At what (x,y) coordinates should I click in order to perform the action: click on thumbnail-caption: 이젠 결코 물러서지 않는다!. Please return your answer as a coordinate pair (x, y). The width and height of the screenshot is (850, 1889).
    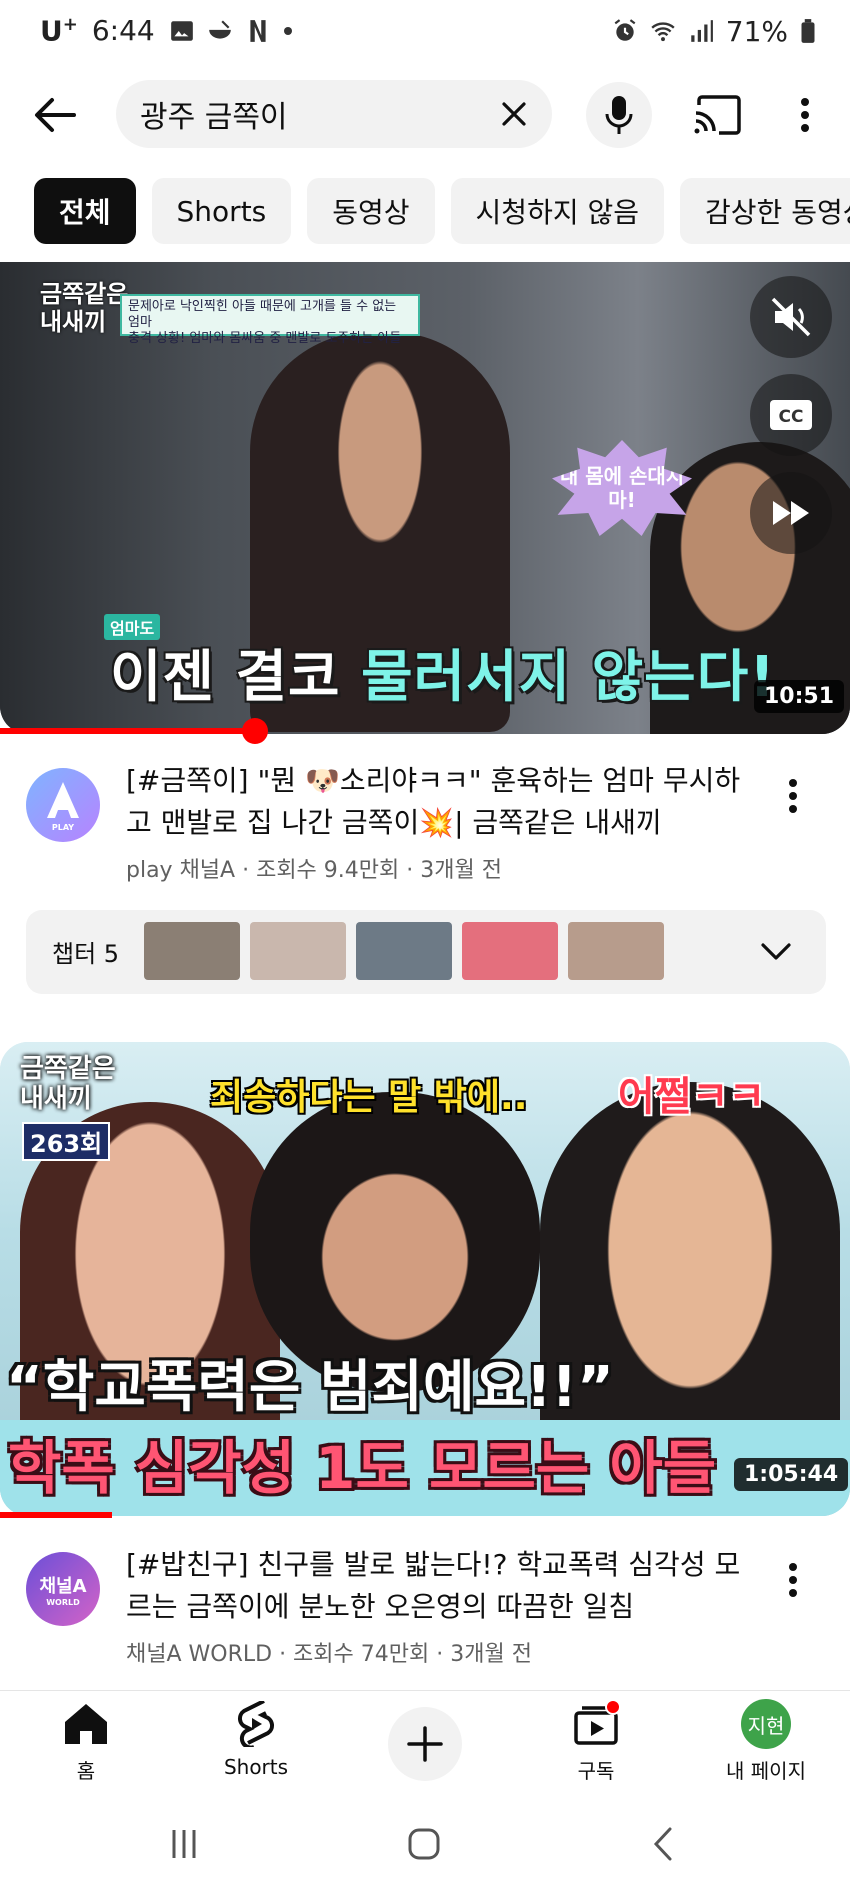
    Looking at the image, I should click on (443, 677).